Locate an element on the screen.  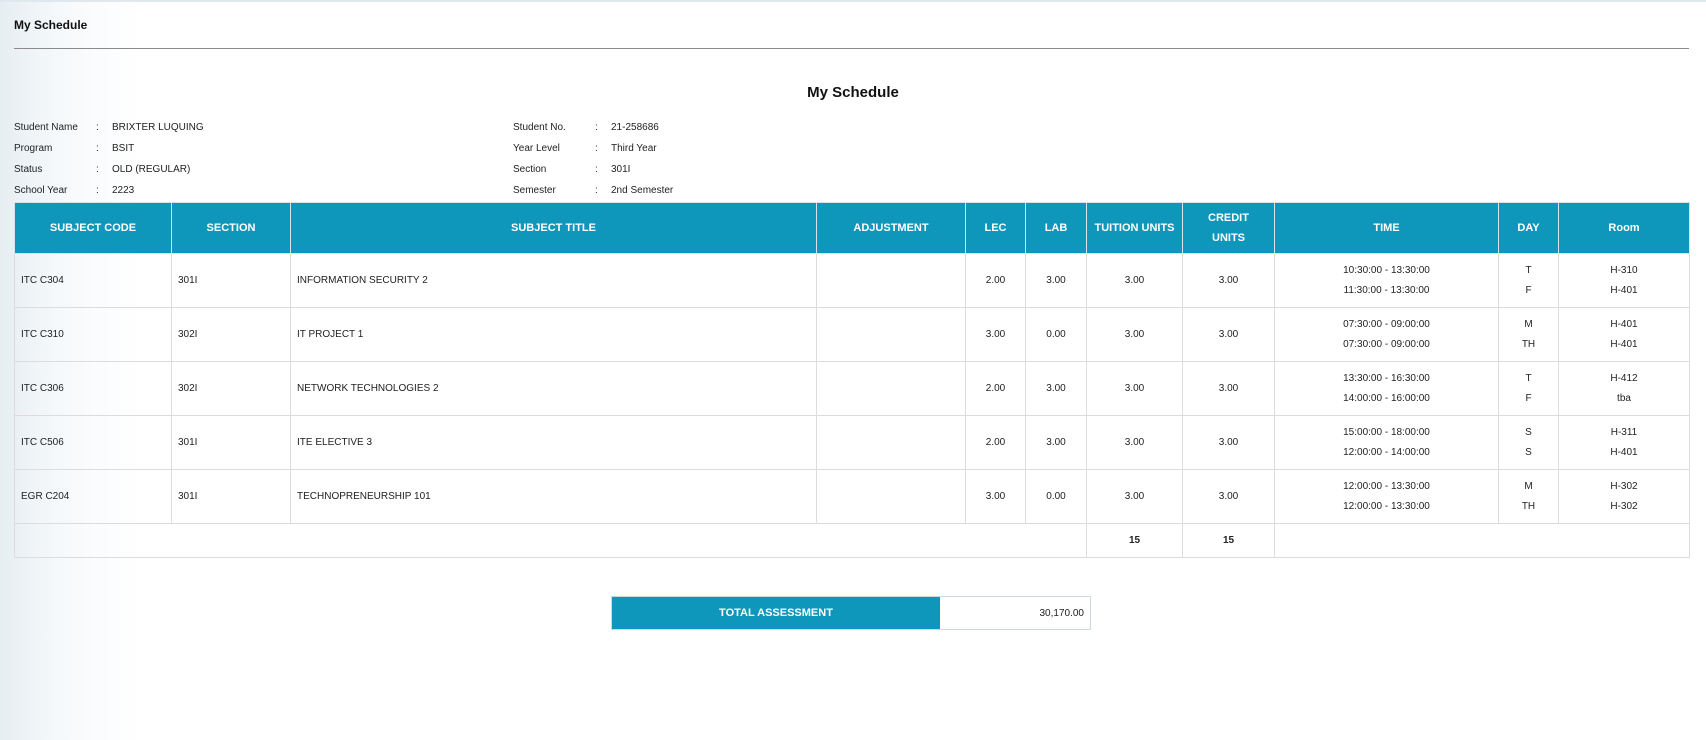
header-adjustment: ADJUSTMENT is located at coordinates (891, 228).